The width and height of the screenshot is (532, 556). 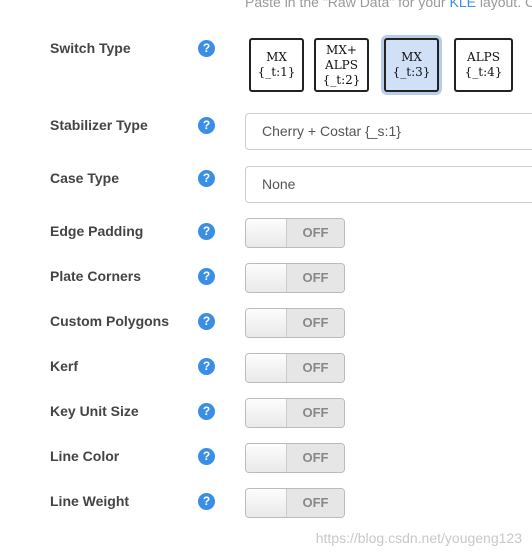 I want to click on switch-option-line1: ALPS, so click(x=483, y=57).